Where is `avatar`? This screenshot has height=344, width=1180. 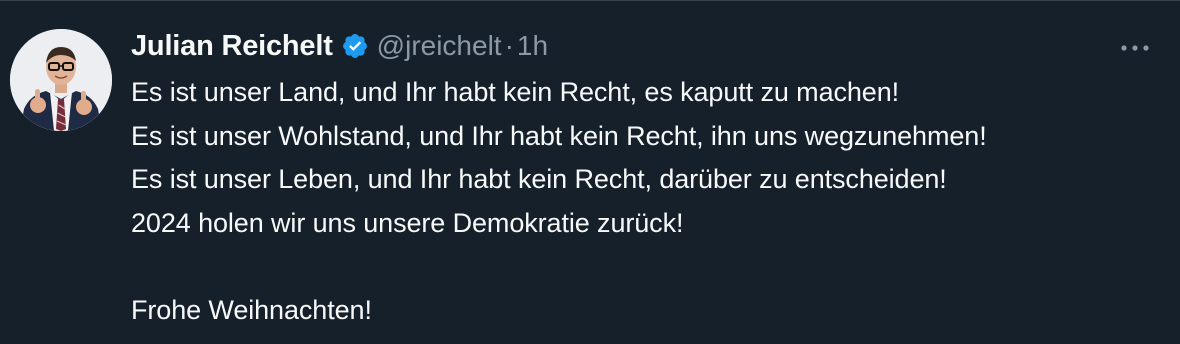
avatar is located at coordinates (61, 80).